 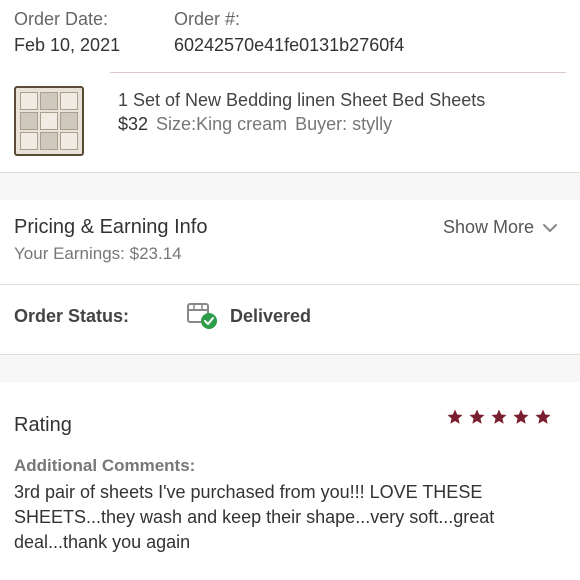 I want to click on show-more-label: Show More, so click(x=488, y=227).